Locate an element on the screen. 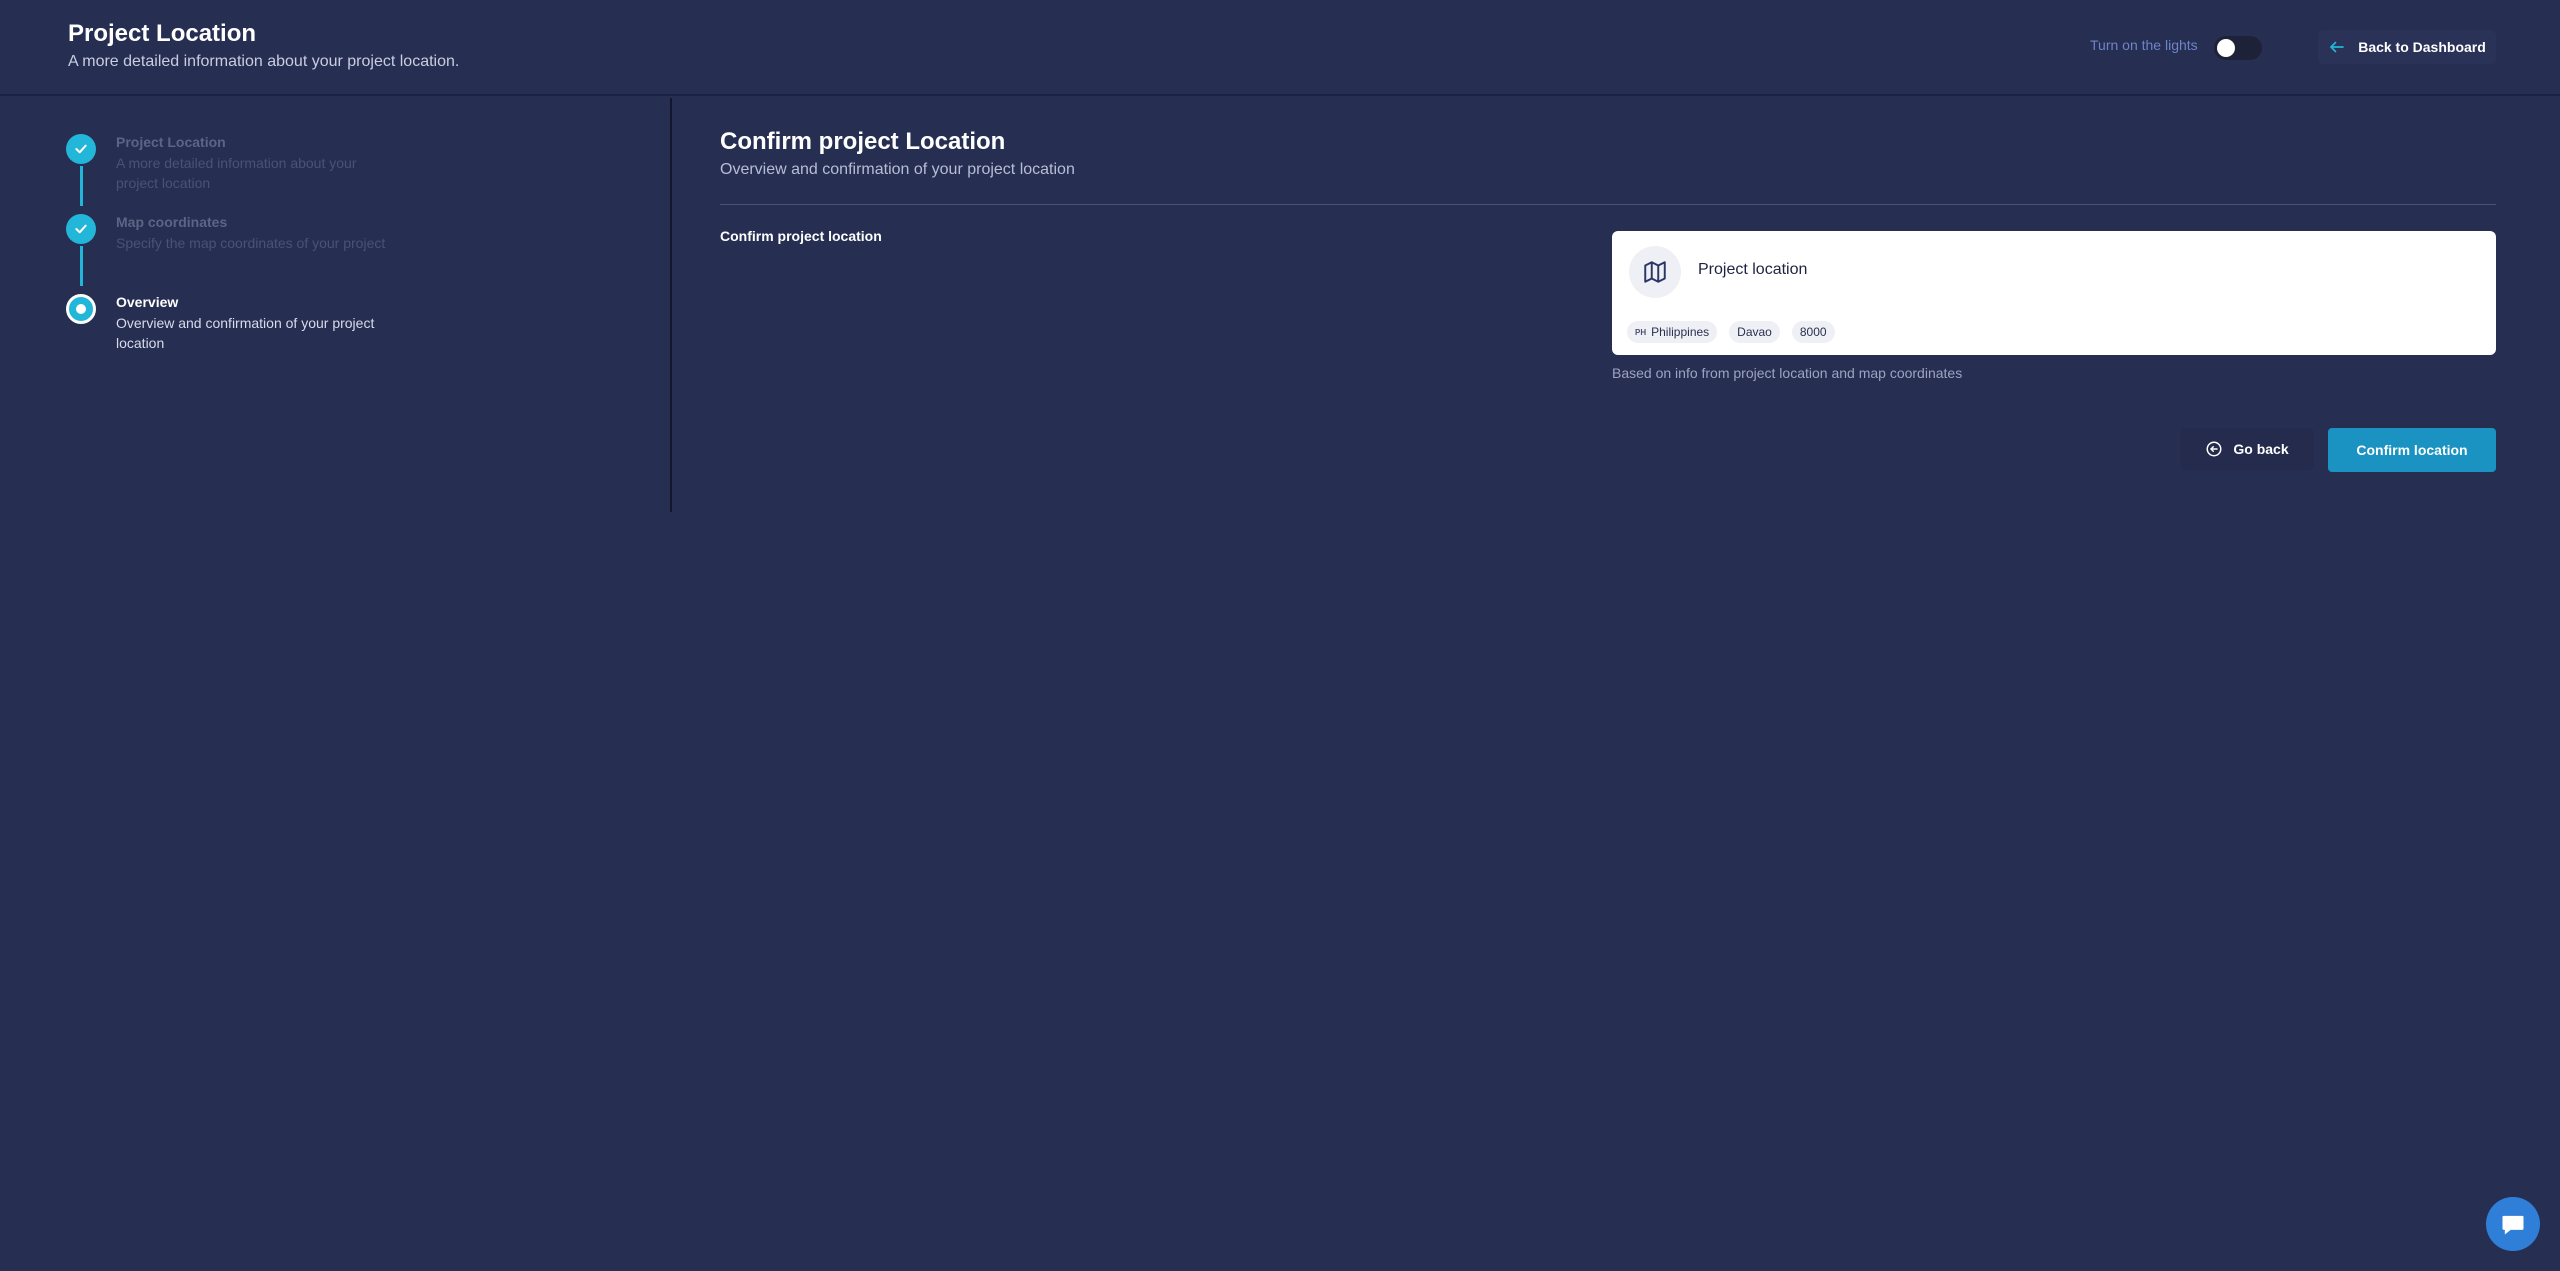  arrow-circle-left-icon is located at coordinates (2214, 449).